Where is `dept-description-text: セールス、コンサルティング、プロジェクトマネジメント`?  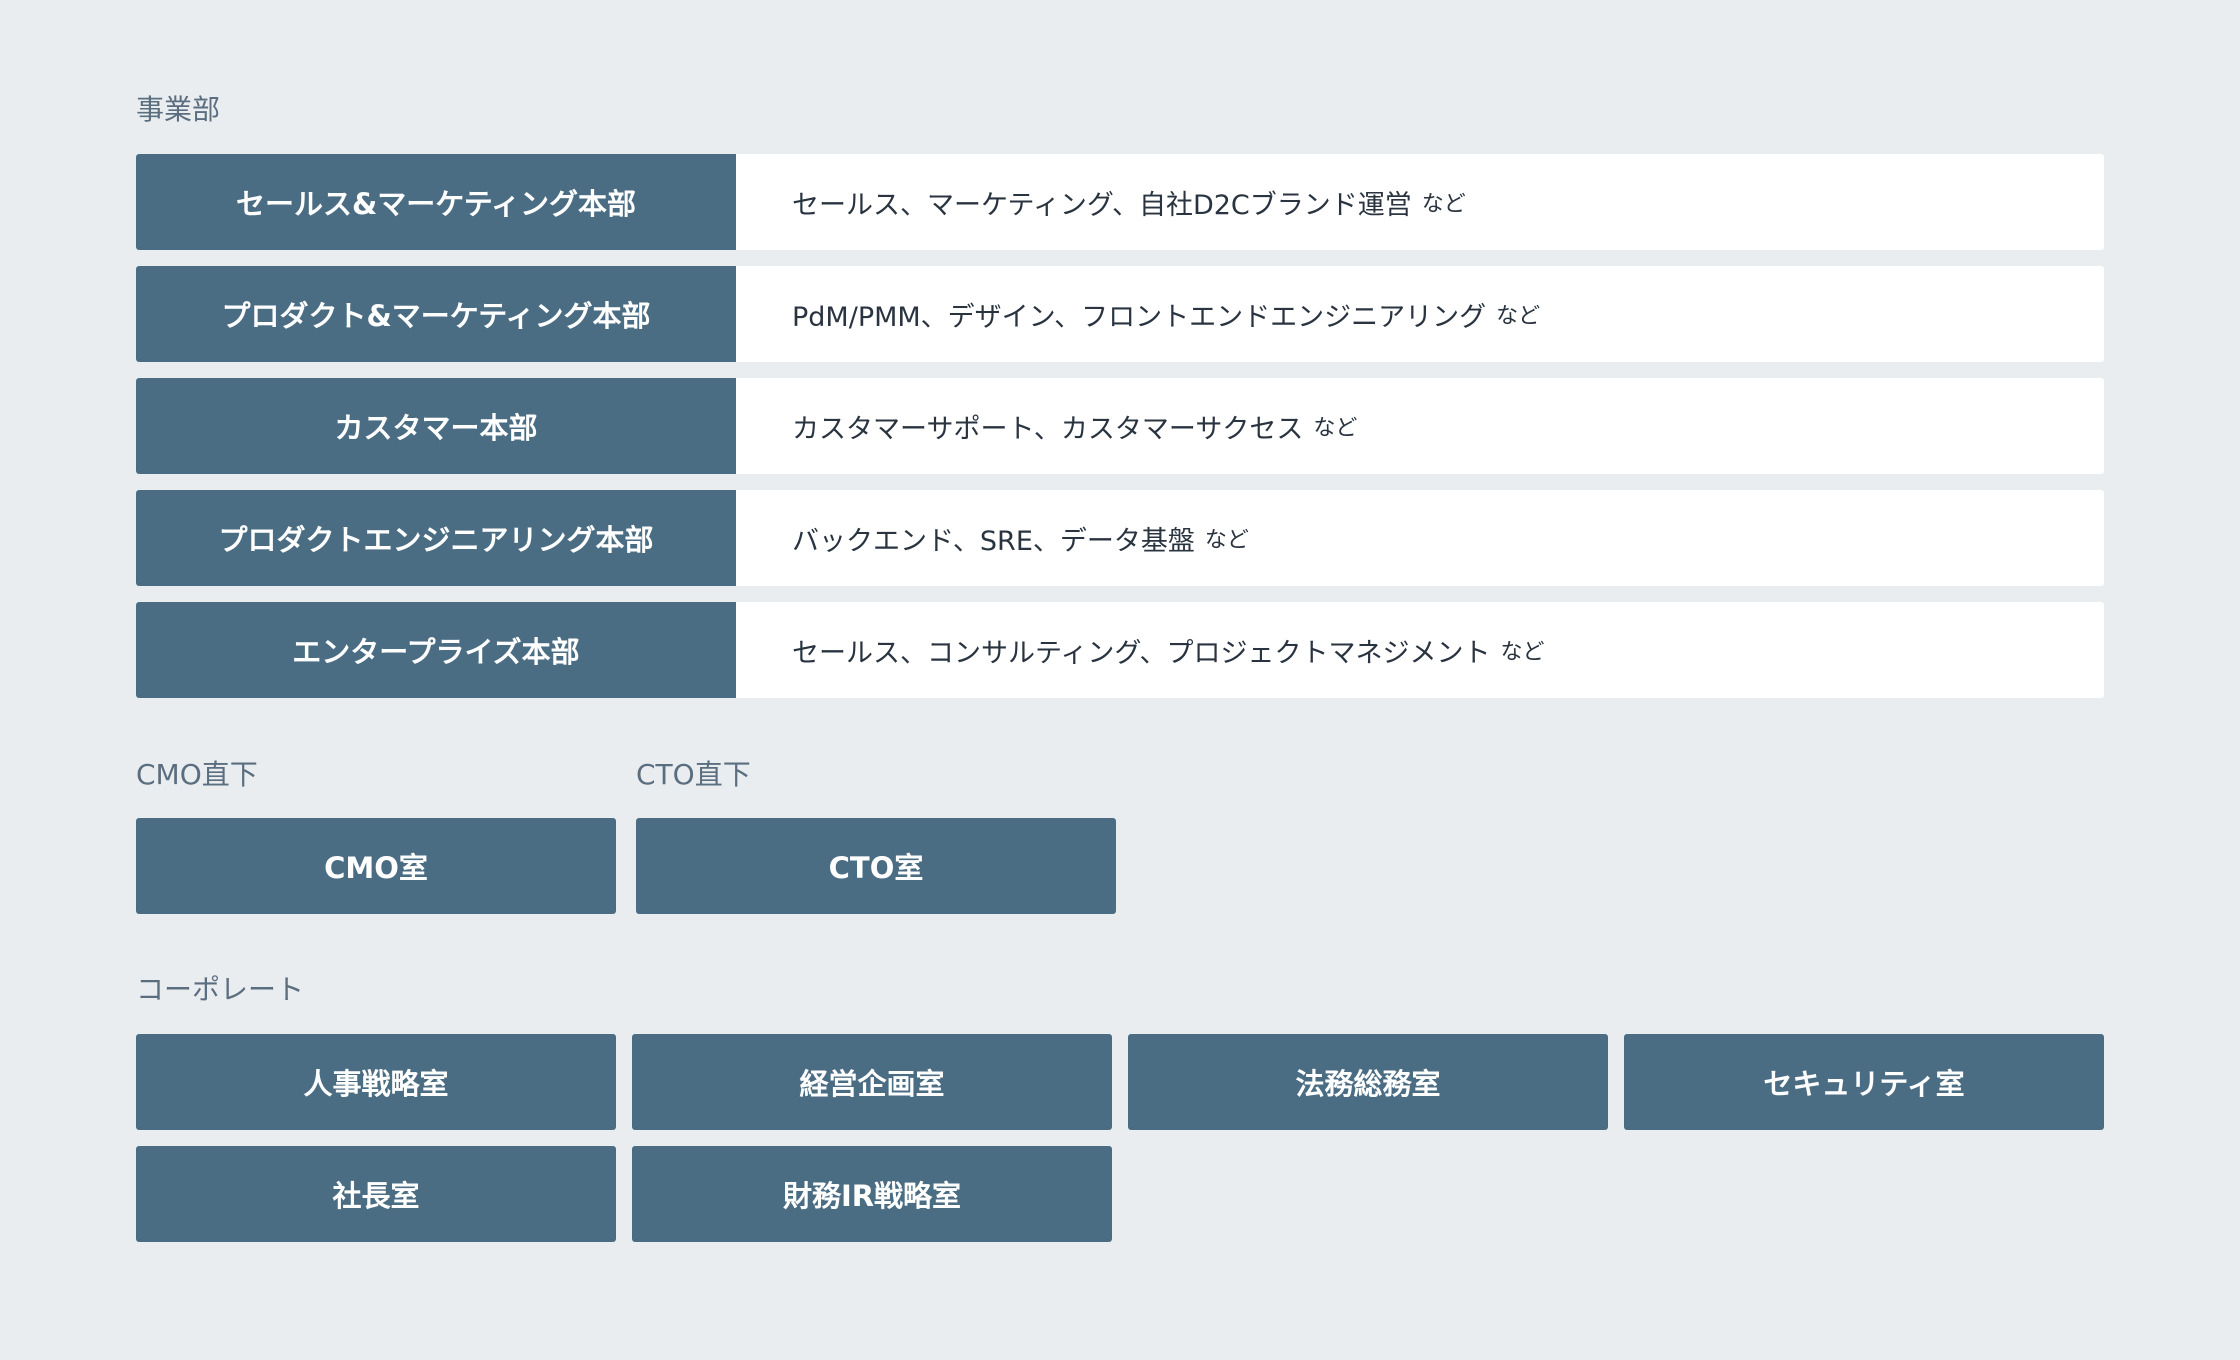 dept-description-text: セールス、コンサルティング、プロジェクトマネジメント is located at coordinates (1141, 653).